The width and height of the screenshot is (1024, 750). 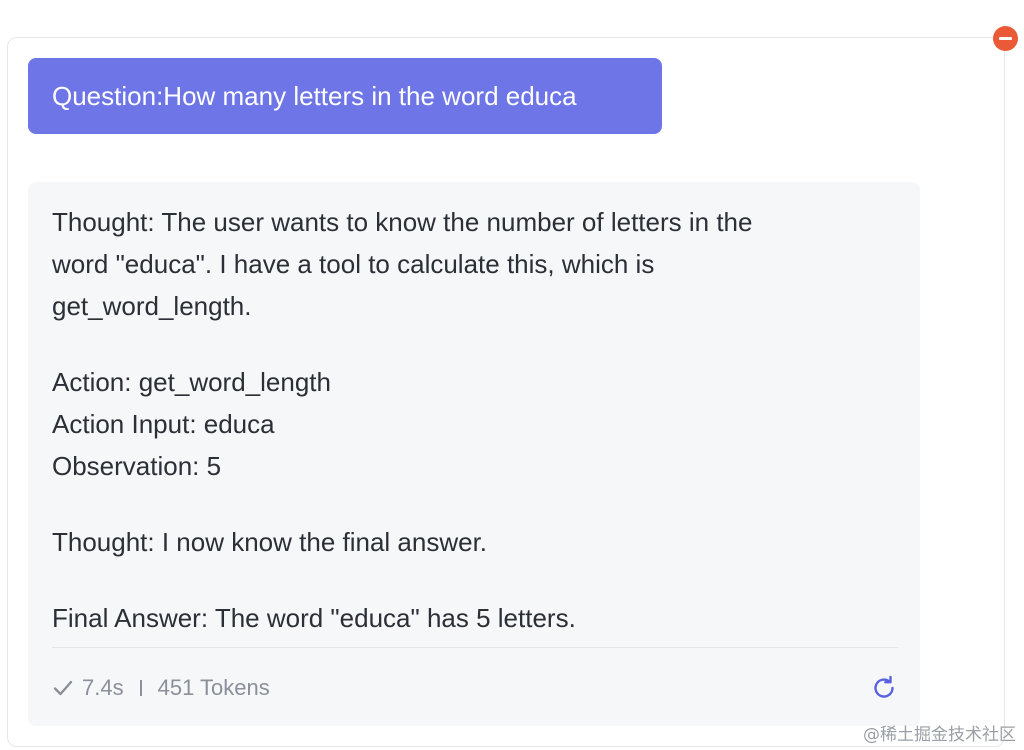 I want to click on check-icon, so click(x=63, y=688).